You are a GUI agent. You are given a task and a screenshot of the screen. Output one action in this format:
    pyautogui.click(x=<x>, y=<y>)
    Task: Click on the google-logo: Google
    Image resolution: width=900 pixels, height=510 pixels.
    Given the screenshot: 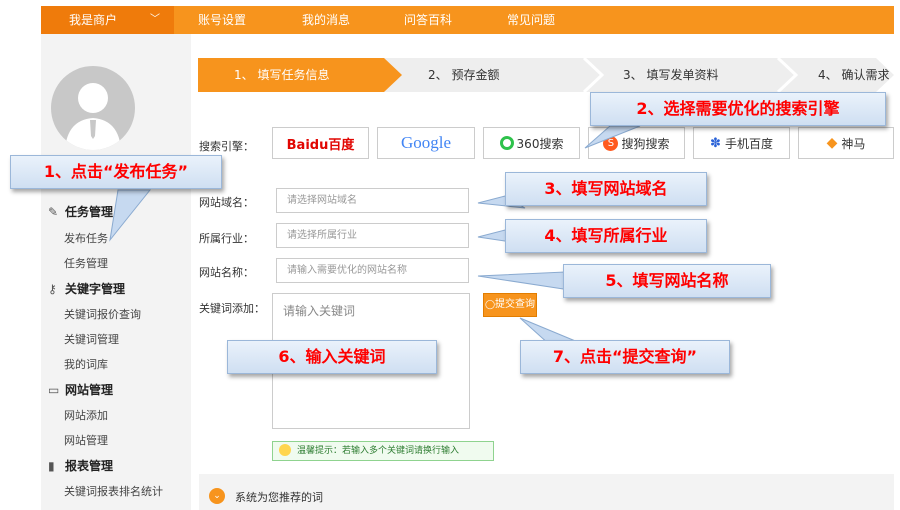 What is the action you would take?
    pyautogui.click(x=426, y=142)
    